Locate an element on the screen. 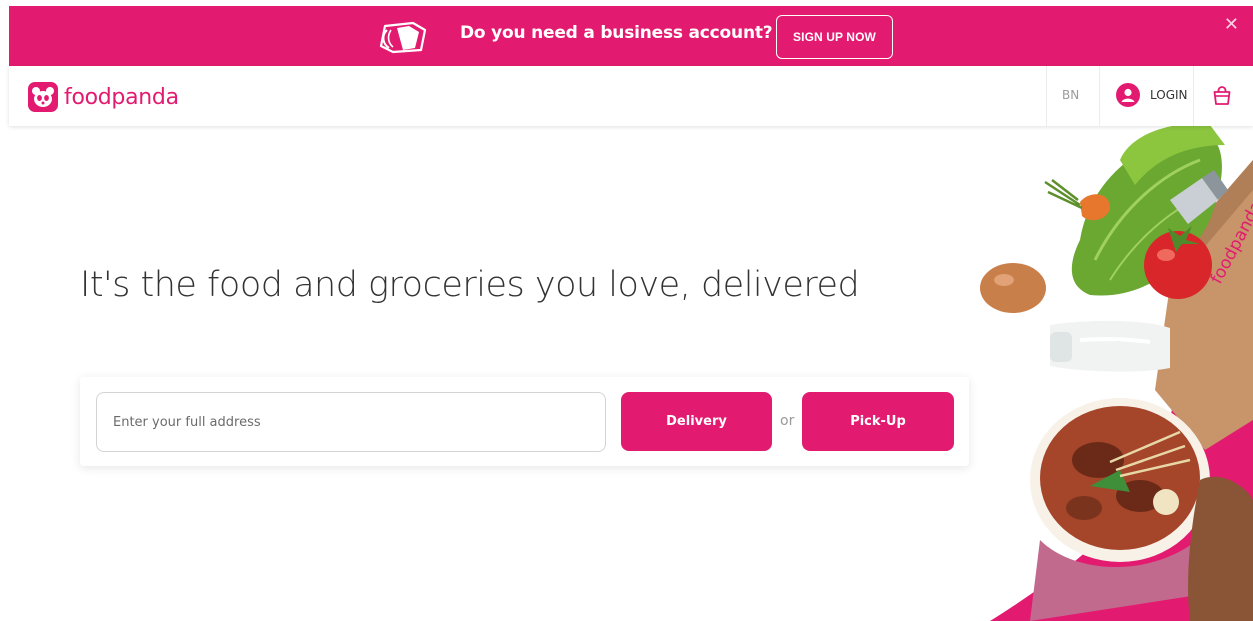 The image size is (1253, 621). login-button: LOGIN is located at coordinates (1152, 95).